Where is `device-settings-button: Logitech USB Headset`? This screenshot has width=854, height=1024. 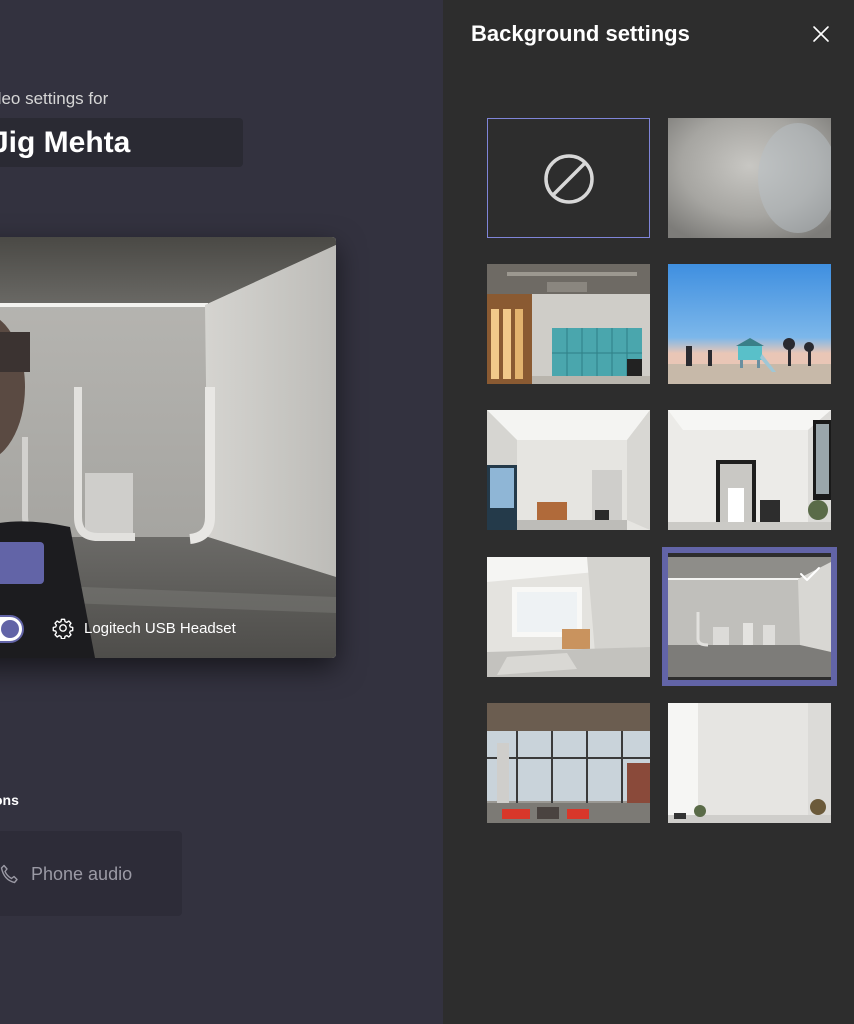 device-settings-button: Logitech USB Headset is located at coordinates (144, 628).